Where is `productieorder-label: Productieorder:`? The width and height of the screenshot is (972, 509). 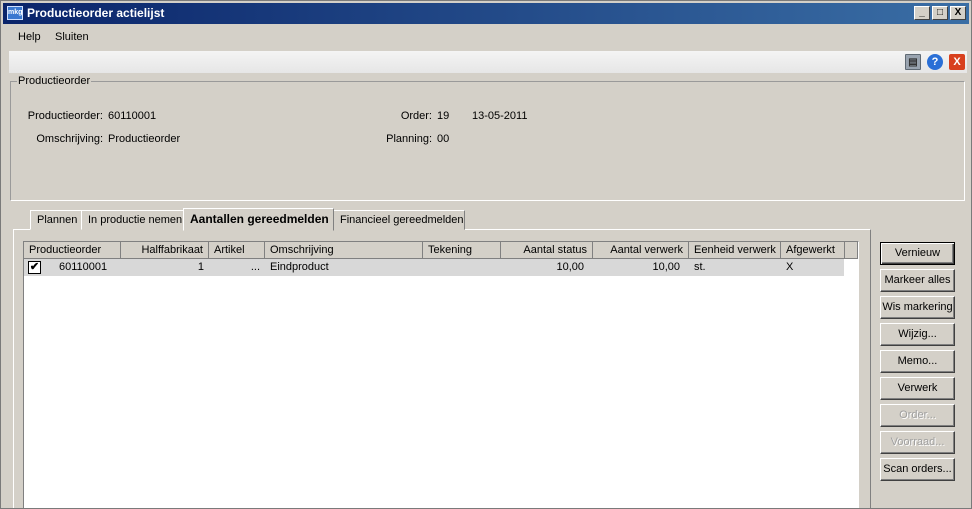
productieorder-label: Productieorder: is located at coordinates (65, 116).